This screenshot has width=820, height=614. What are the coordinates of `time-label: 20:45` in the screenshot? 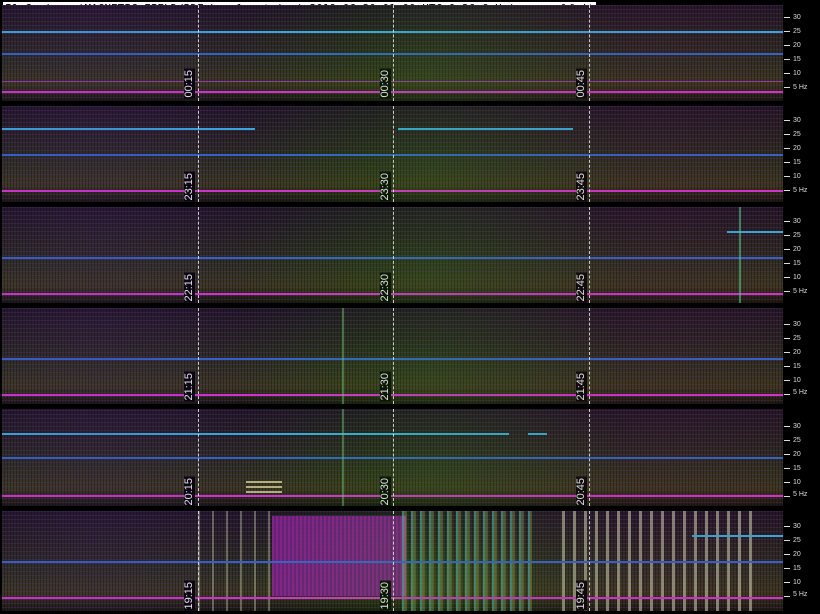 It's located at (581, 491).